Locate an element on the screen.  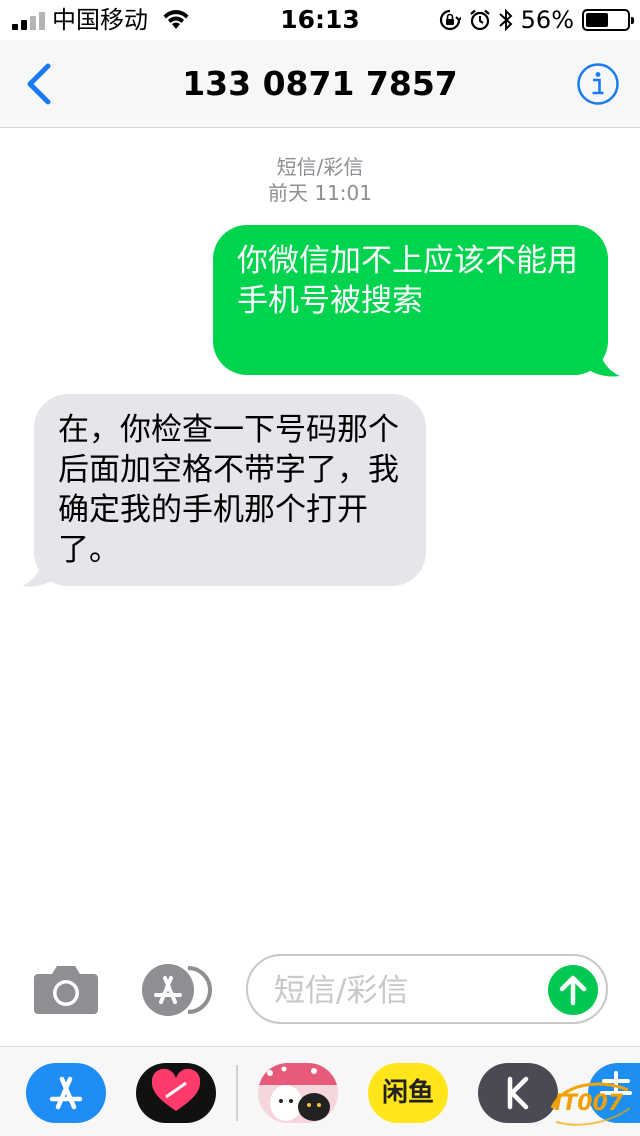
navigation-bar: 133 0871 7857 is located at coordinates (320, 84).